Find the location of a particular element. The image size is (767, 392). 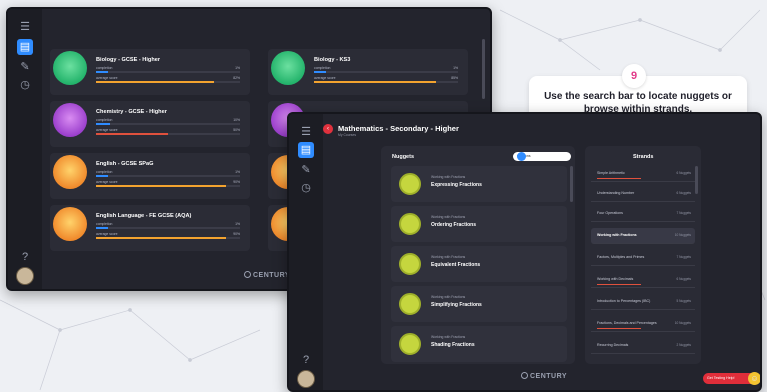

strand-item: Four Operations 7 Nuggets is located at coordinates (643, 214).